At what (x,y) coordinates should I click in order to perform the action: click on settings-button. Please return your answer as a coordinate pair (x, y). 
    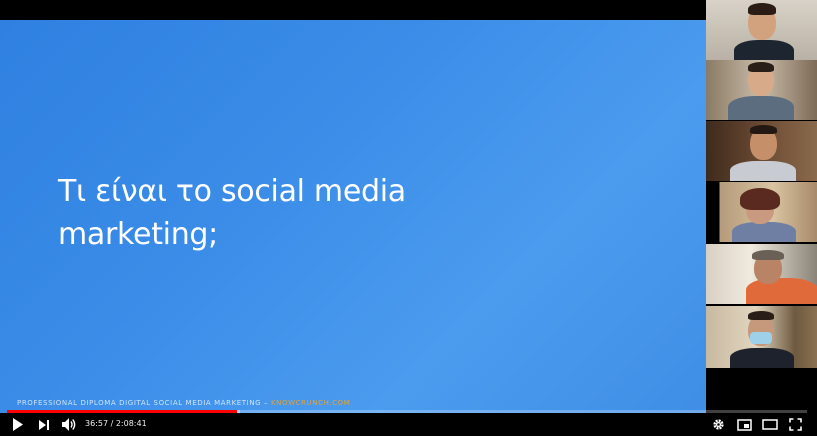
    Looking at the image, I should click on (718, 424).